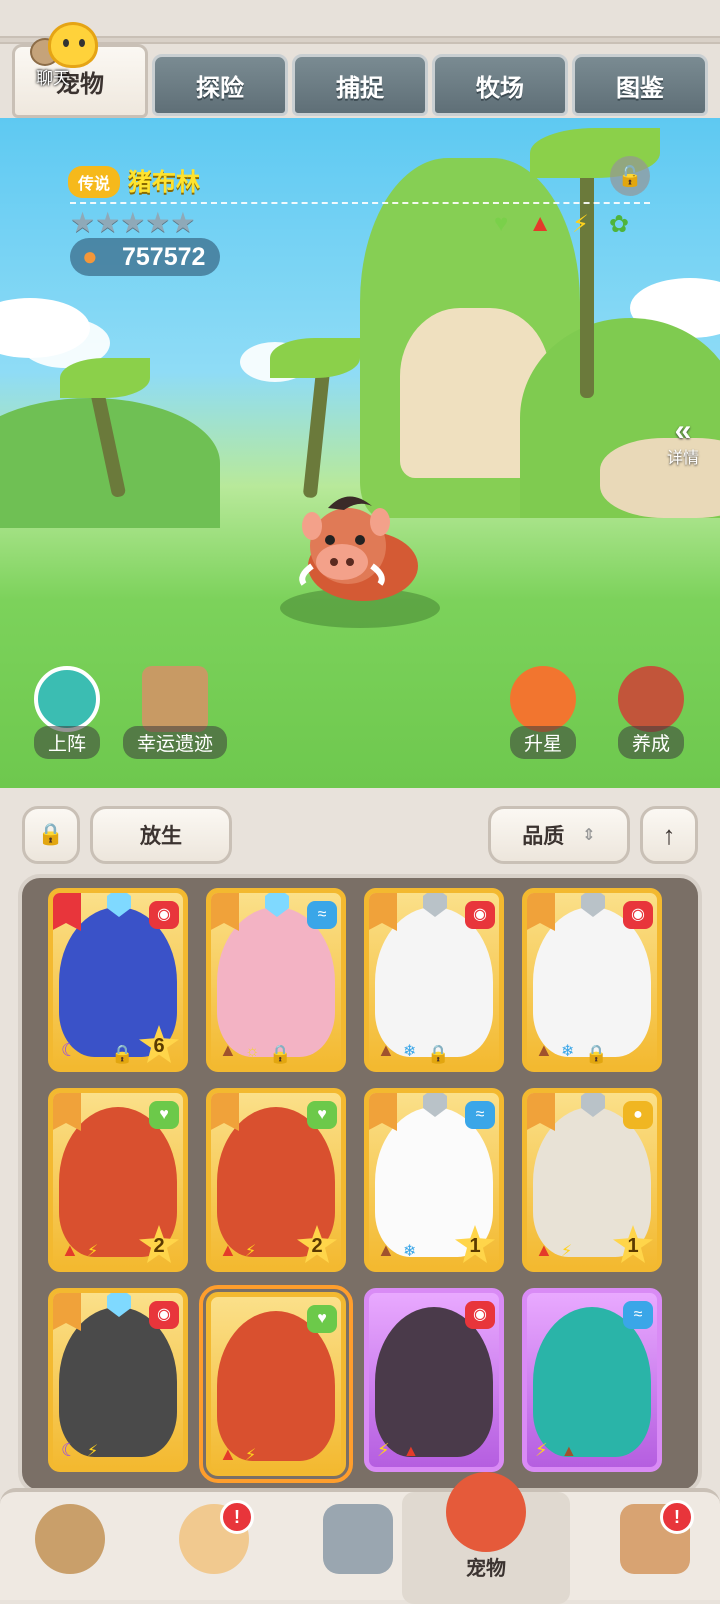  Describe the element at coordinates (67, 699) in the screenshot. I see `red-dino-avatar-icon` at that location.